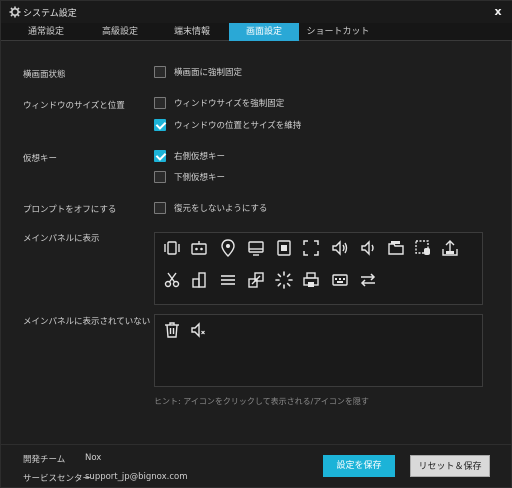 This screenshot has height=488, width=512. Describe the element at coordinates (160, 208) in the screenshot. I see `no-restore-checkbox` at that location.